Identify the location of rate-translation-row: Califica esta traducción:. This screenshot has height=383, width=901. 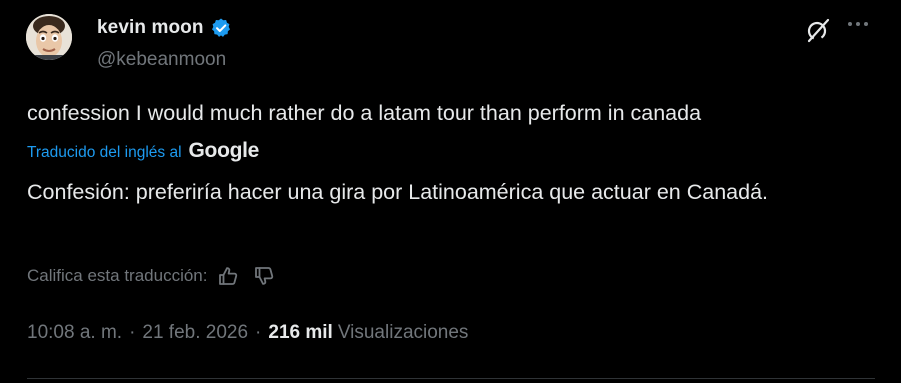
(158, 276).